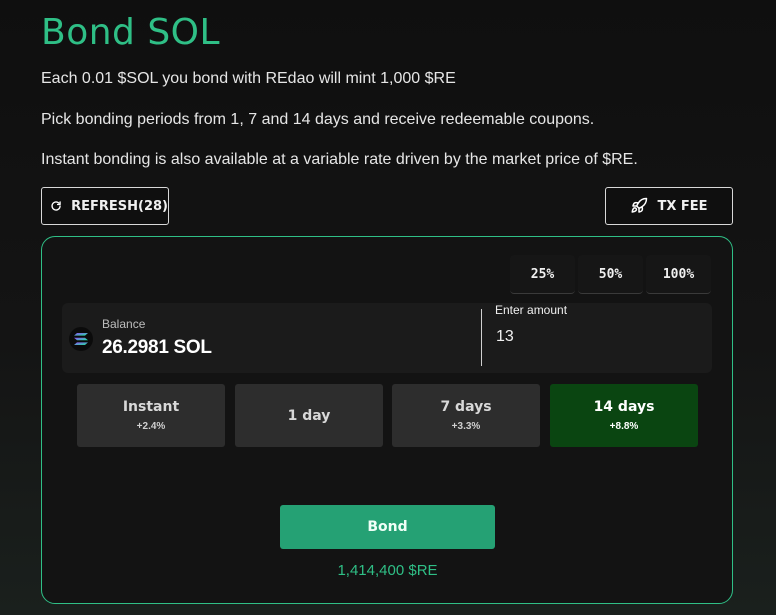 The width and height of the screenshot is (776, 615). Describe the element at coordinates (124, 324) in the screenshot. I see `balance-label: Balance` at that location.